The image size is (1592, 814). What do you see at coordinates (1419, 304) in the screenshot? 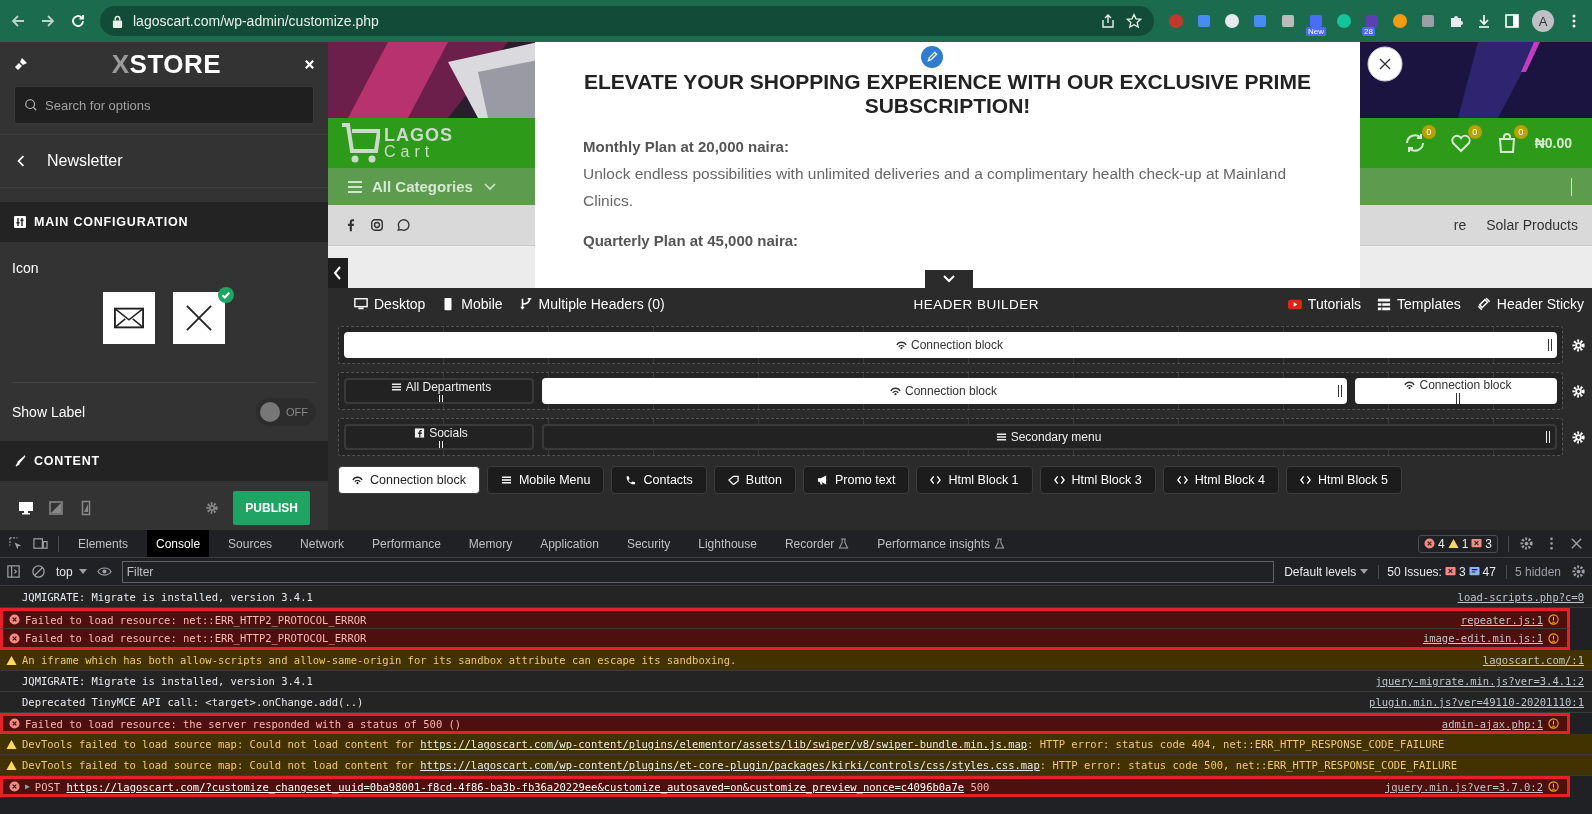
I see `toolbar-link: Templates` at bounding box center [1419, 304].